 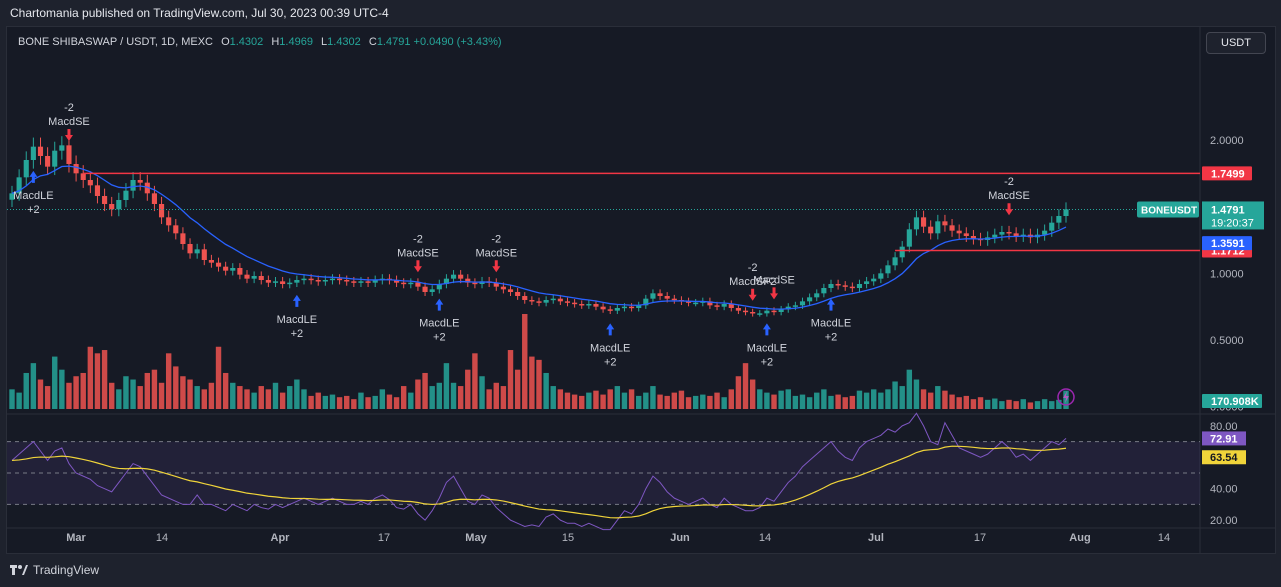 I want to click on time-tick-label: May, so click(x=476, y=538).